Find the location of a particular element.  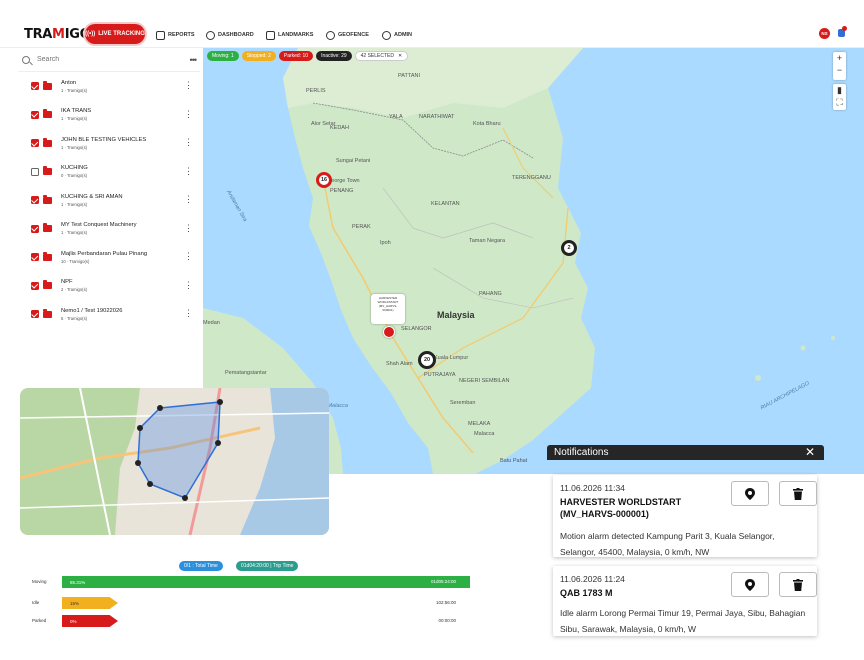

time-duration: 01d05:24:00 is located at coordinates (443, 581).